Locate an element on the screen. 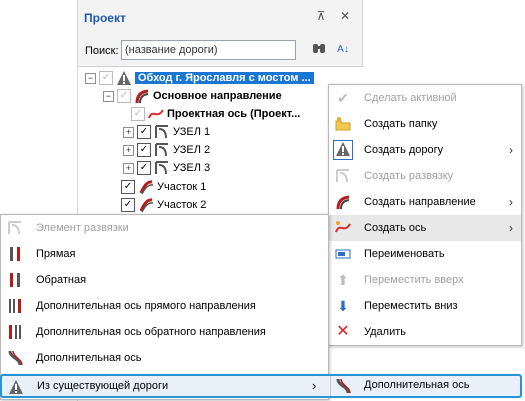 The width and height of the screenshot is (525, 401). sort-az-icon: A↓ is located at coordinates (343, 50).